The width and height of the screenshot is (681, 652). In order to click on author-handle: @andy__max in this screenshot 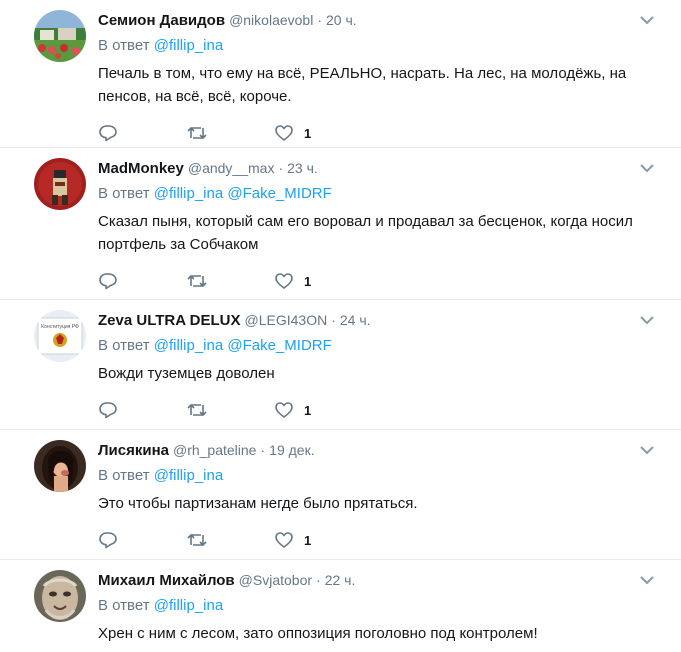, I will do `click(231, 168)`.